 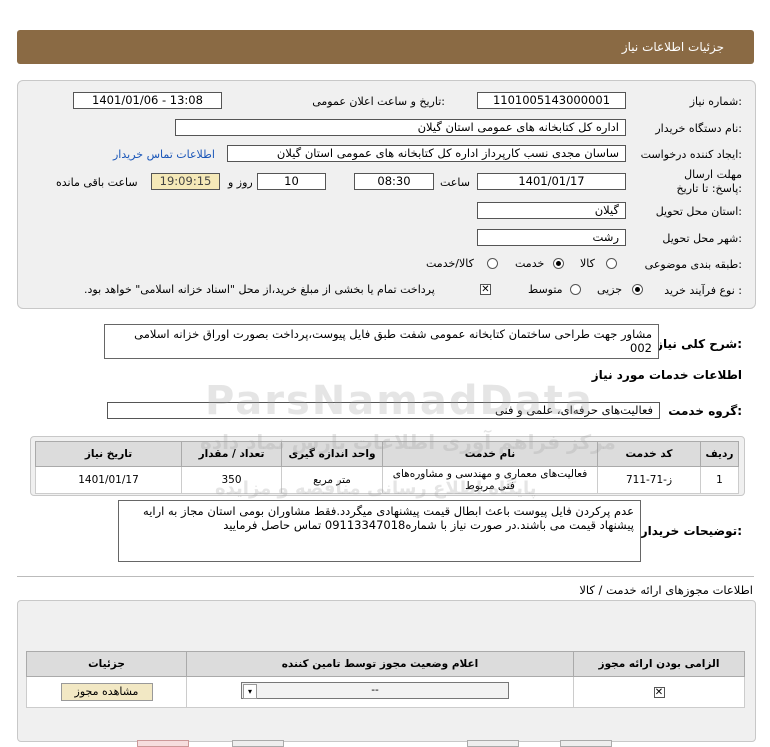 I want to click on col-permit-required: الزامی بودن ارائه مجوز, so click(x=659, y=664).